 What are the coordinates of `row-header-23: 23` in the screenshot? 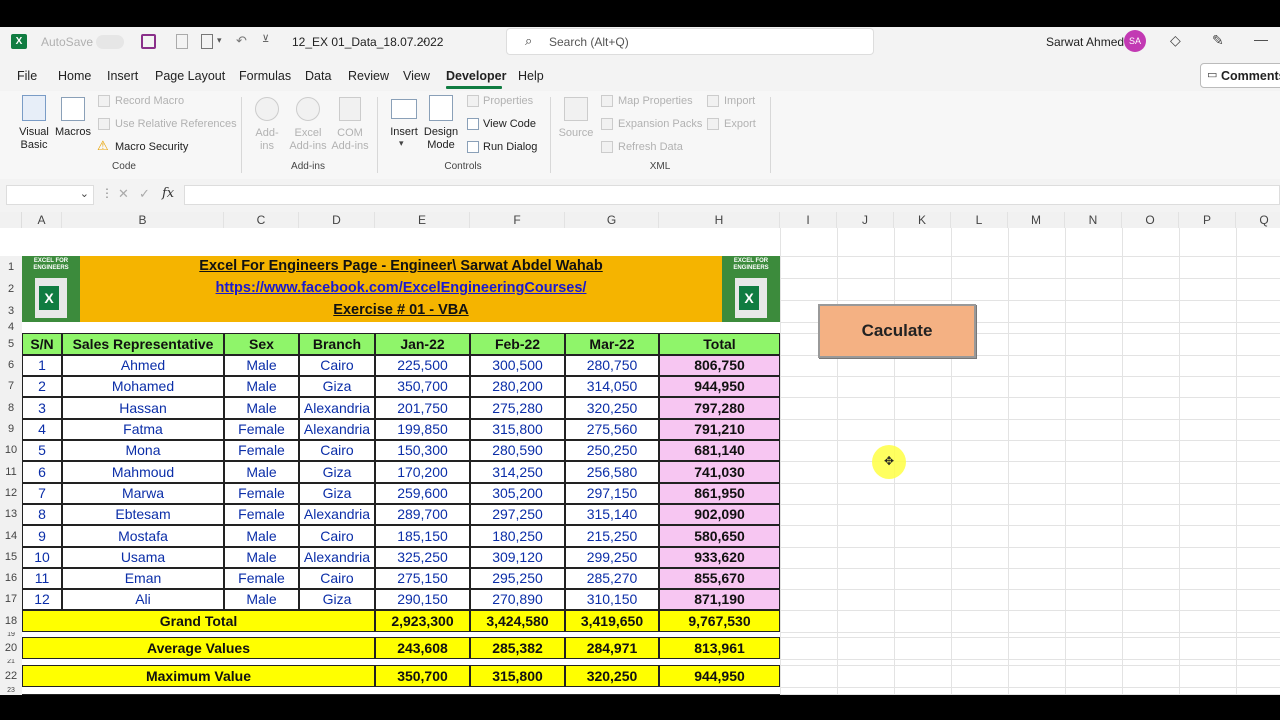 It's located at (11, 690).